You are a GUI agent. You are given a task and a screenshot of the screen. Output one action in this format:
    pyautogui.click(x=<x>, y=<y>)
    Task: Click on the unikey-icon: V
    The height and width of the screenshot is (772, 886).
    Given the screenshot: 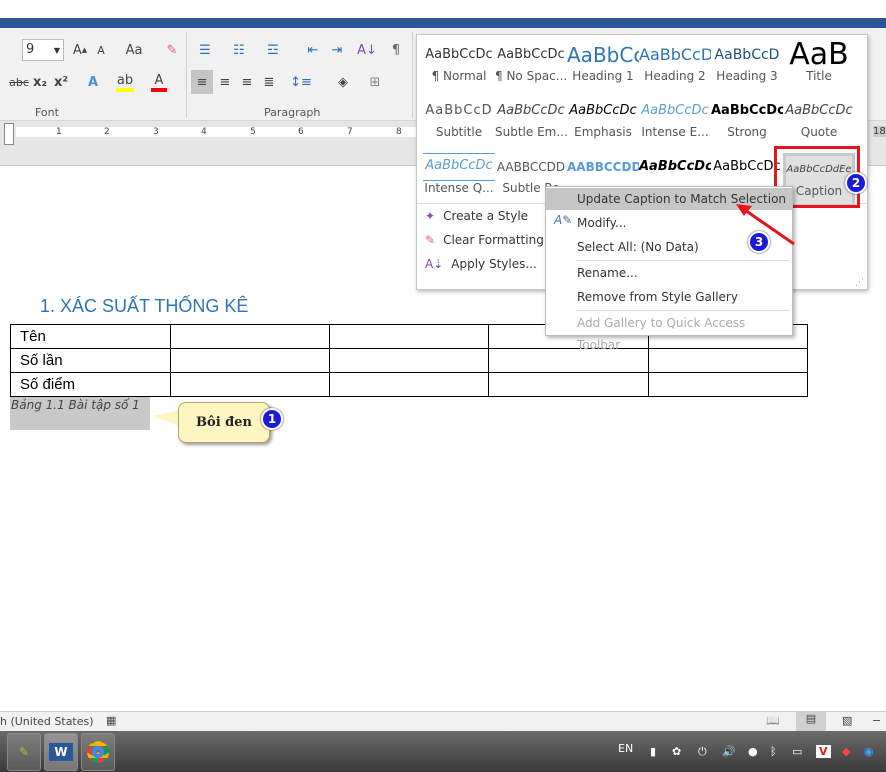 What is the action you would take?
    pyautogui.click(x=823, y=751)
    